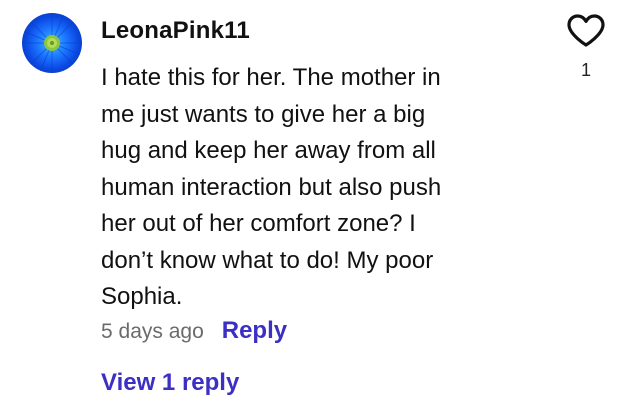 Image resolution: width=640 pixels, height=411 pixels. I want to click on comment-line: Sophia., so click(142, 296).